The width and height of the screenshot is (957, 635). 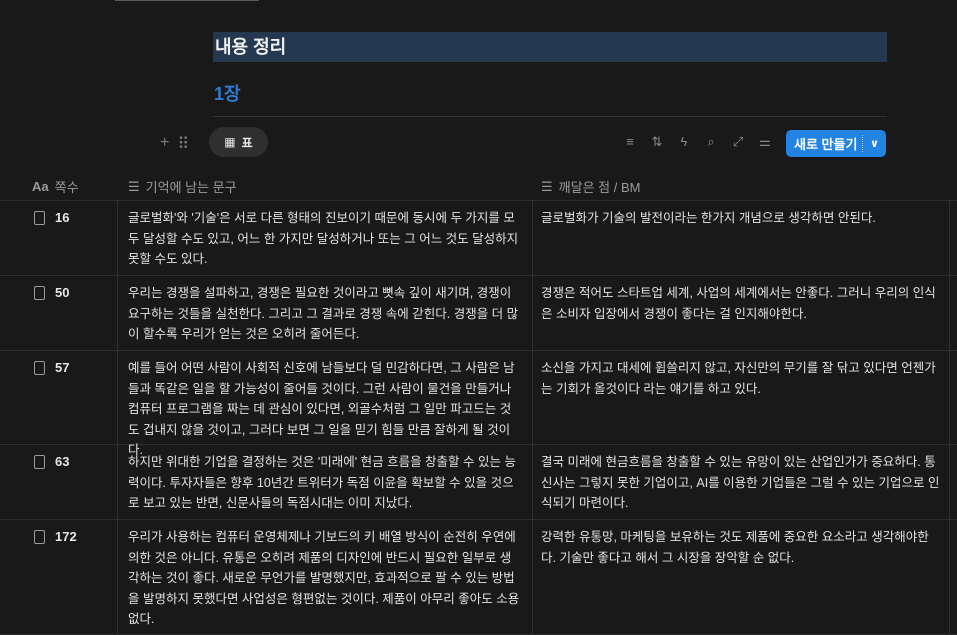 What do you see at coordinates (711, 142) in the screenshot?
I see `search-icon: ⌕` at bounding box center [711, 142].